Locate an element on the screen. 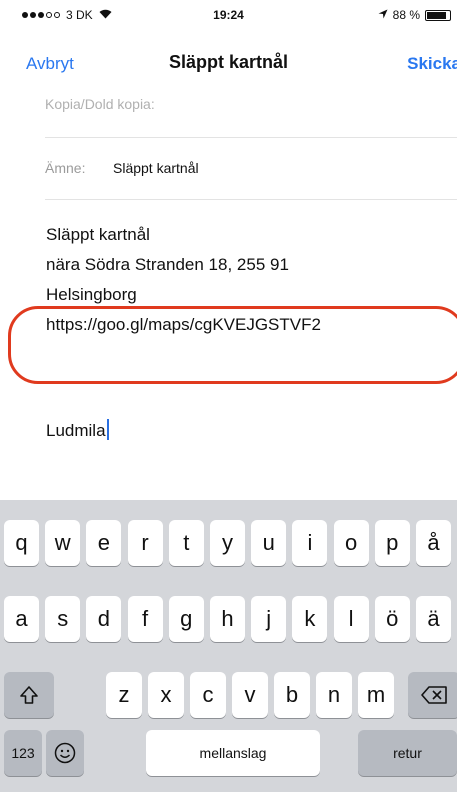 This screenshot has height=792, width=457. key-o: o is located at coordinates (351, 543).